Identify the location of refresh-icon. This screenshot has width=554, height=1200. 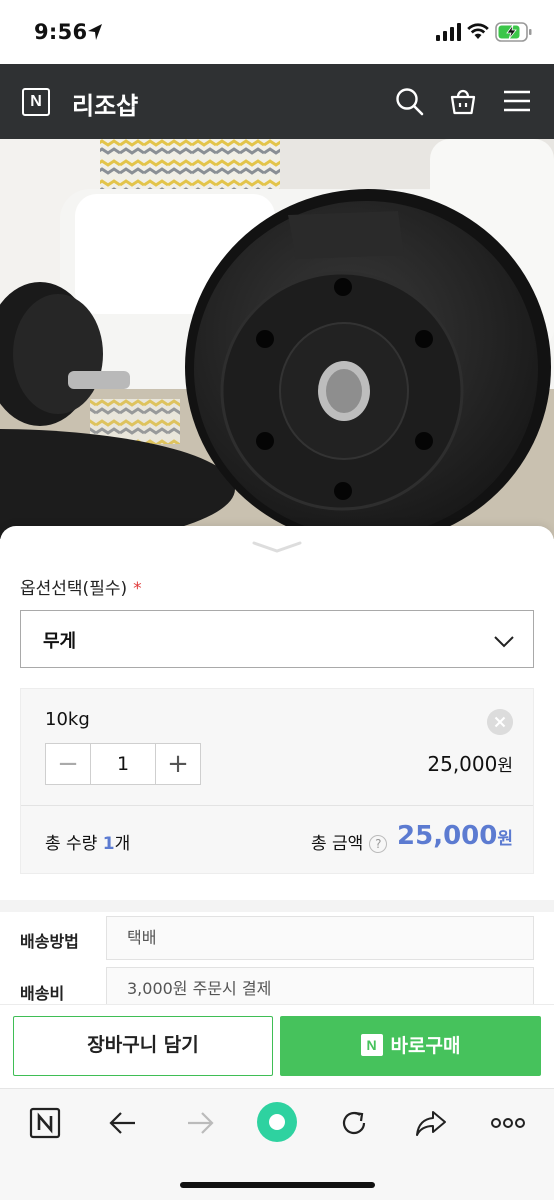
(354, 1123).